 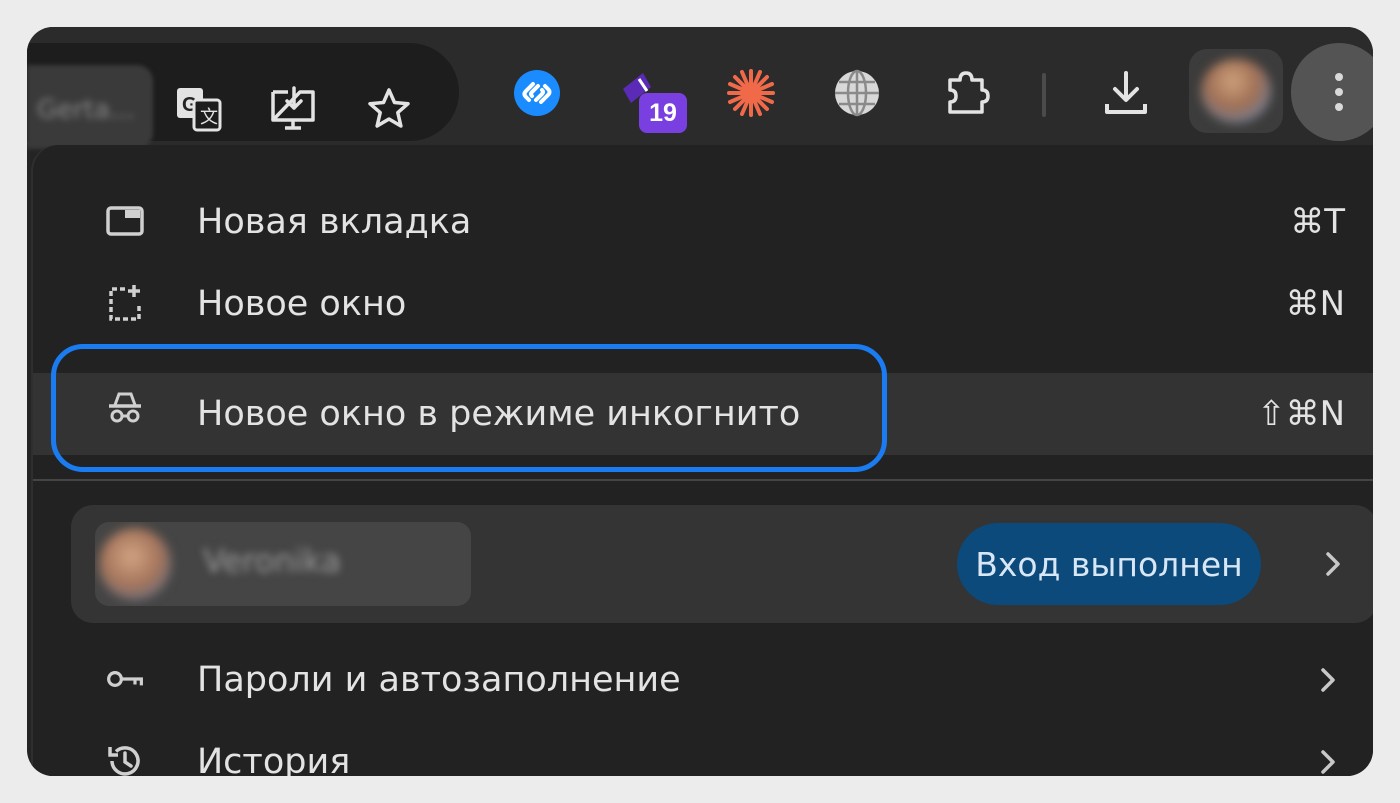 What do you see at coordinates (125, 303) in the screenshot?
I see `new-window-icon` at bounding box center [125, 303].